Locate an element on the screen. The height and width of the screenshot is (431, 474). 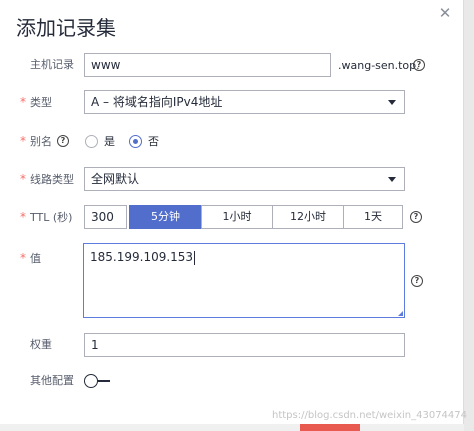
domain-suffix: .wang-sen.top. is located at coordinates (379, 65).